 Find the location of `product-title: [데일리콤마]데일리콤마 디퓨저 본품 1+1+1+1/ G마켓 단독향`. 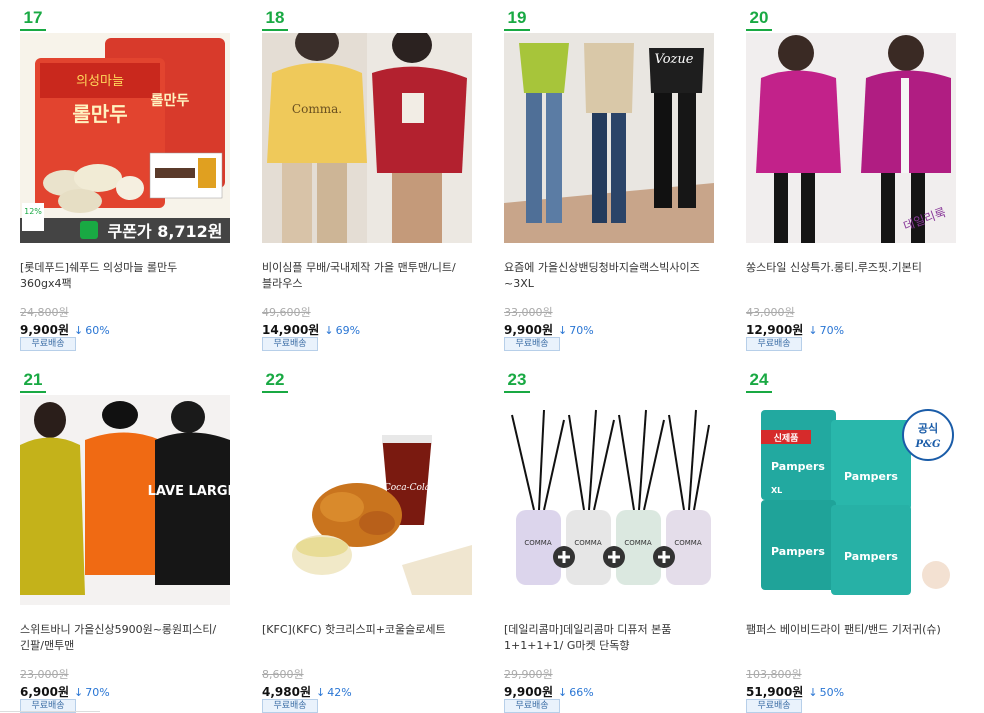

product-title: [데일리콤마]데일리콤마 디퓨저 본품 1+1+1+1/ G마켓 단독향 is located at coordinates (609, 638).